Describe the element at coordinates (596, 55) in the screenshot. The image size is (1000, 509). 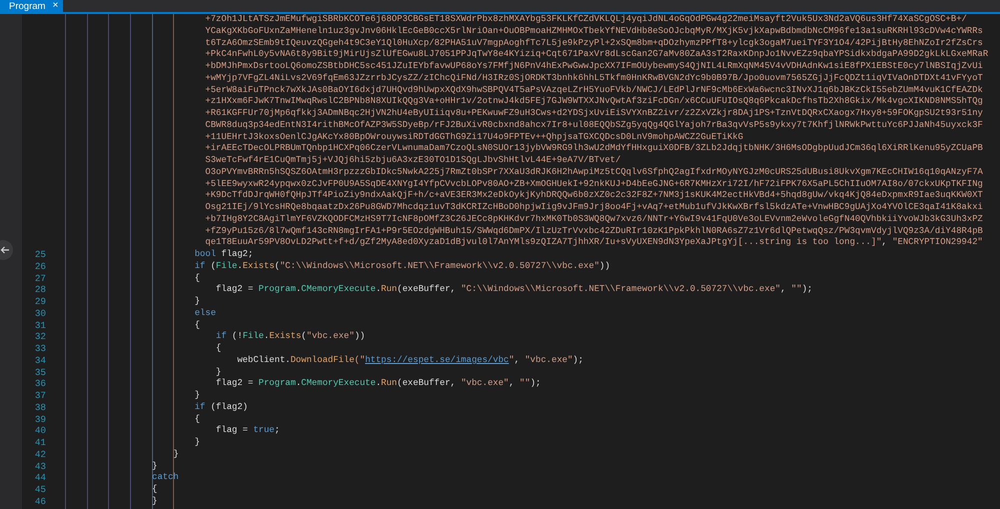
I see `code-line: +PkC4nFwhL0y5vNA6t8y9Bit9jMirUjsZlUfEGwu8LJ7051PPJqTwY8e4KYiziq+Cqt671PaxVr8dLscGan2G7aMv80ZaA3sT2RaxKDnpJo1NvvEZz9qbaYPSidkxbdgaPA99D2gkLkLGxeMRaR` at that location.